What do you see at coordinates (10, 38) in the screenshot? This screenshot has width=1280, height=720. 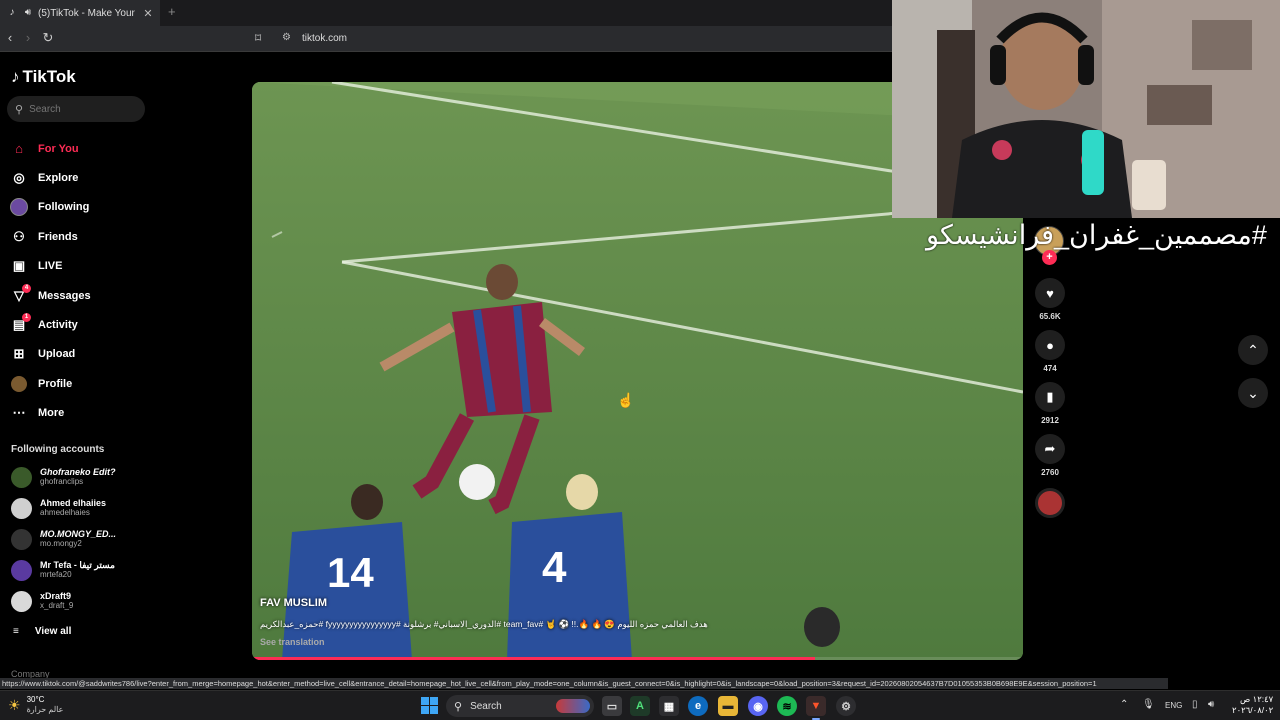 I see `back-icon: ‹` at bounding box center [10, 38].